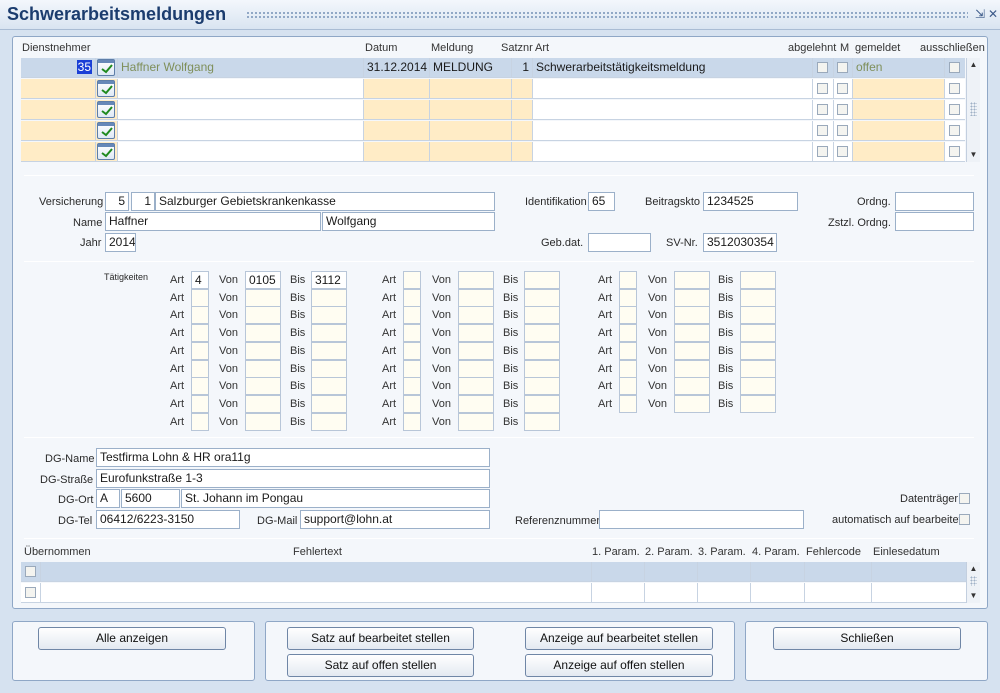 This screenshot has height=693, width=1000. I want to click on arrow-down-icon: ▼, so click(973, 155).